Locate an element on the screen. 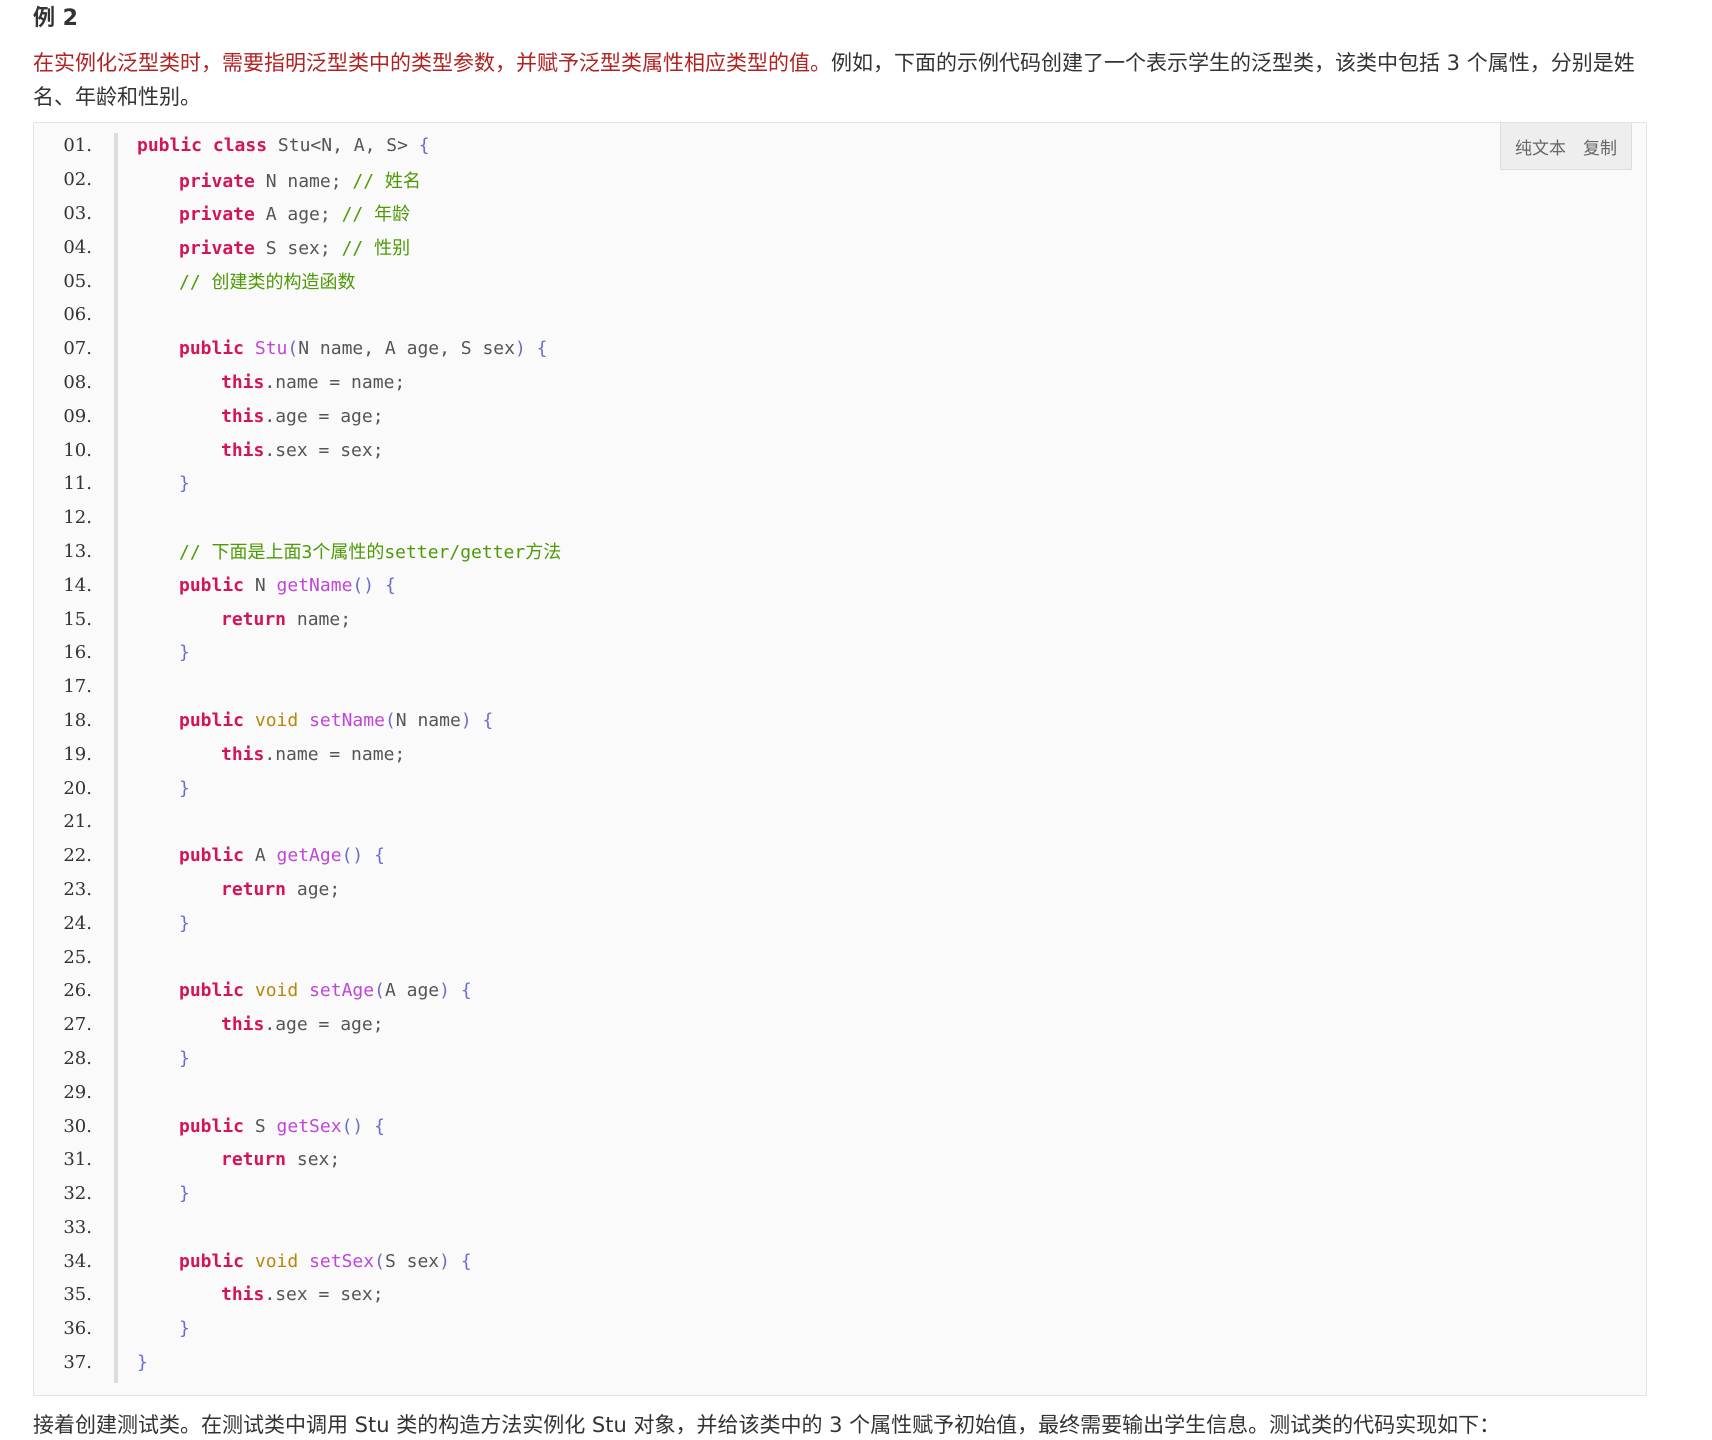 The height and width of the screenshot is (1440, 1712). line-number: 05. is located at coordinates (77, 281).